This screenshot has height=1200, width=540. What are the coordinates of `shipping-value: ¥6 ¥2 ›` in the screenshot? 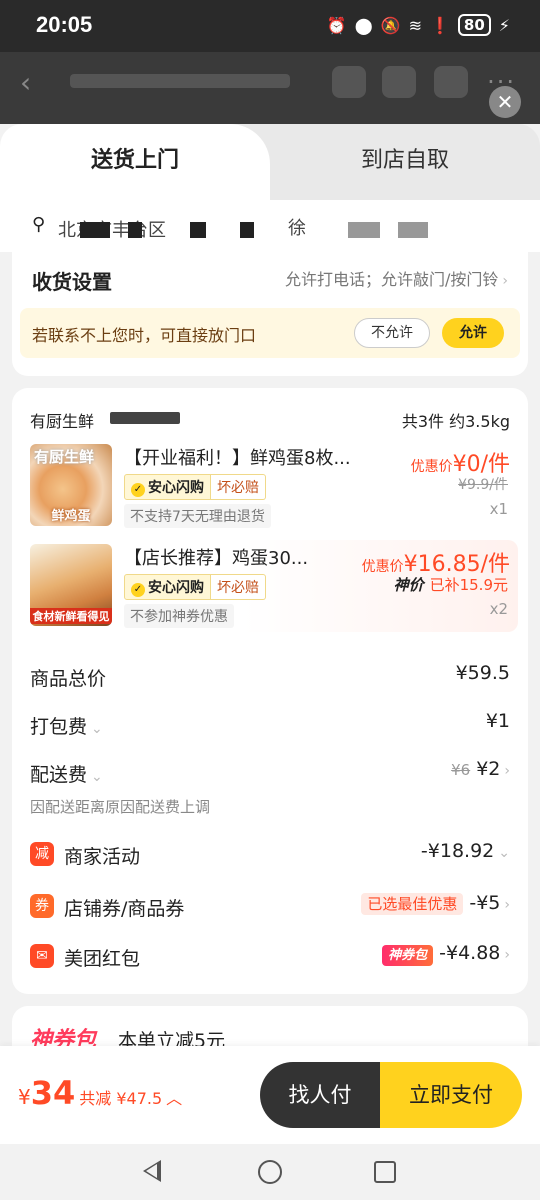 It's located at (480, 769).